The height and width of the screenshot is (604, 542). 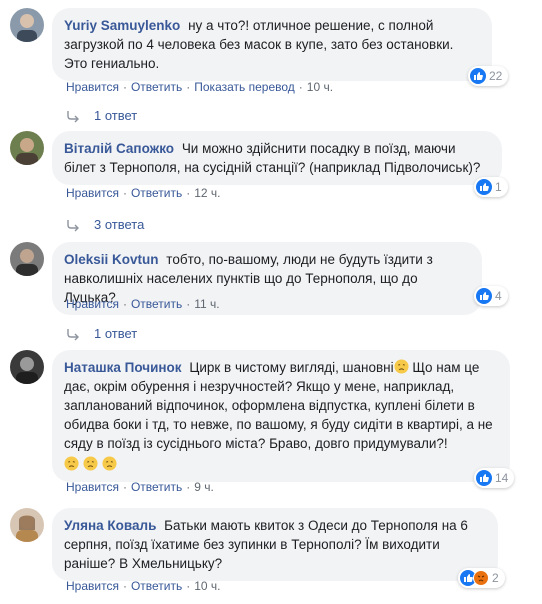 What do you see at coordinates (207, 193) in the screenshot?
I see `comment-time: 12 ч.` at bounding box center [207, 193].